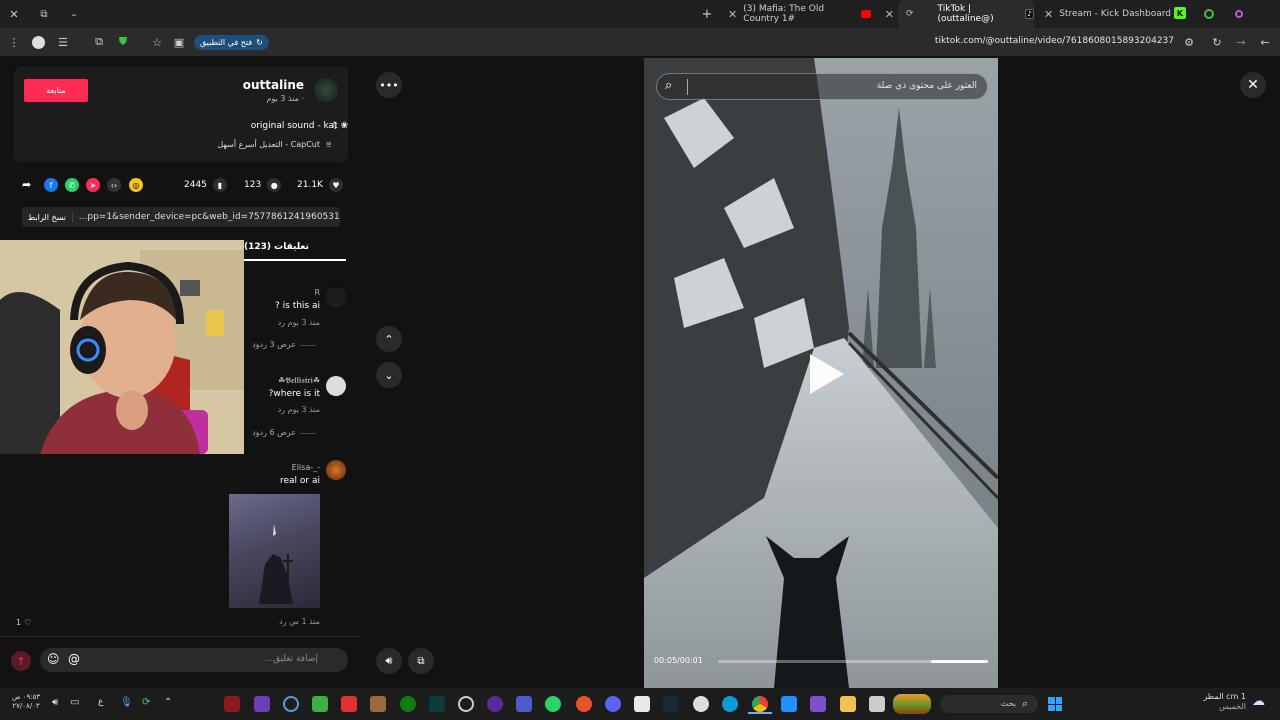  Describe the element at coordinates (123, 42) in the screenshot. I see `shield-icon: ⛊` at that location.